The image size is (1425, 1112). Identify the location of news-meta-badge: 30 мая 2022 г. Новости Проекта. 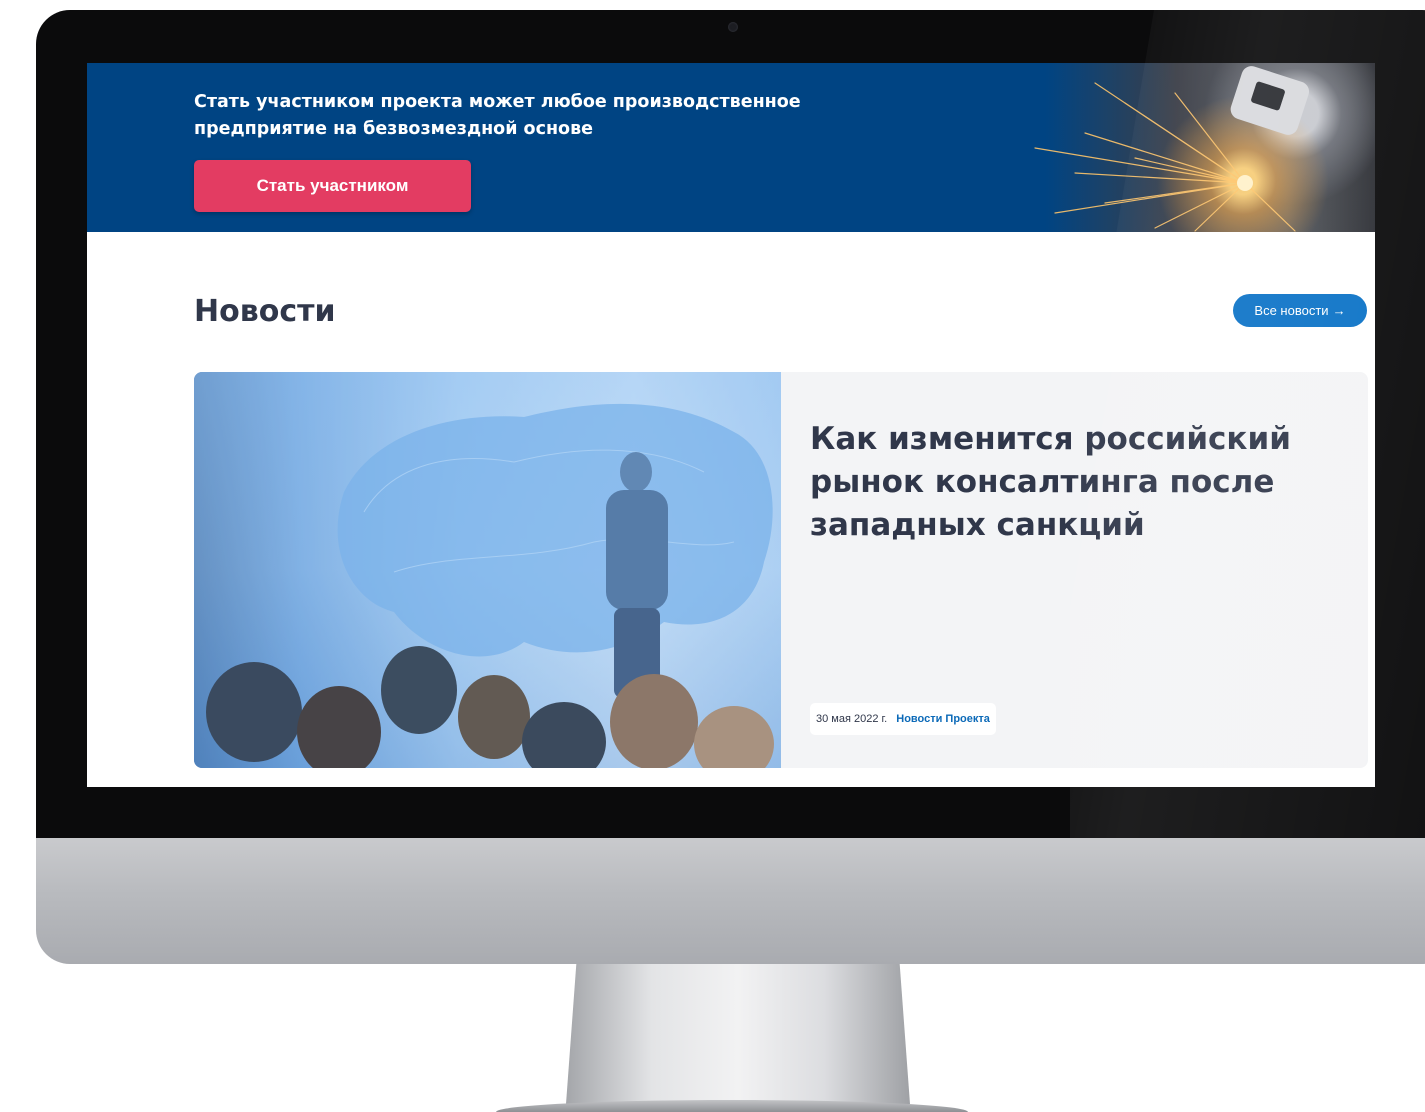
(903, 719).